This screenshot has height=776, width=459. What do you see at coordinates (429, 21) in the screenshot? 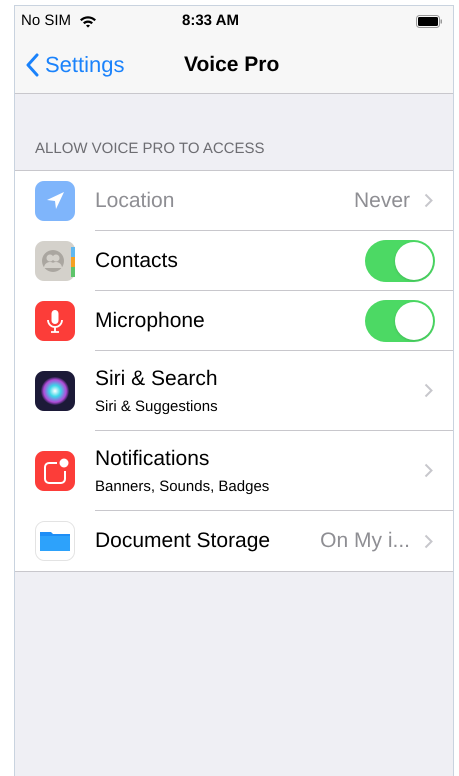
I see `battery-icon` at bounding box center [429, 21].